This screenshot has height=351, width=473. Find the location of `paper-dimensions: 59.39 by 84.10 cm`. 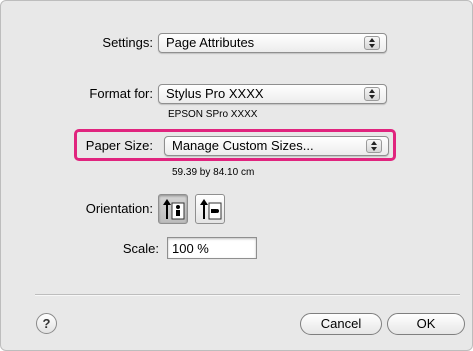

paper-dimensions: 59.39 by 84.10 cm is located at coordinates (213, 172).